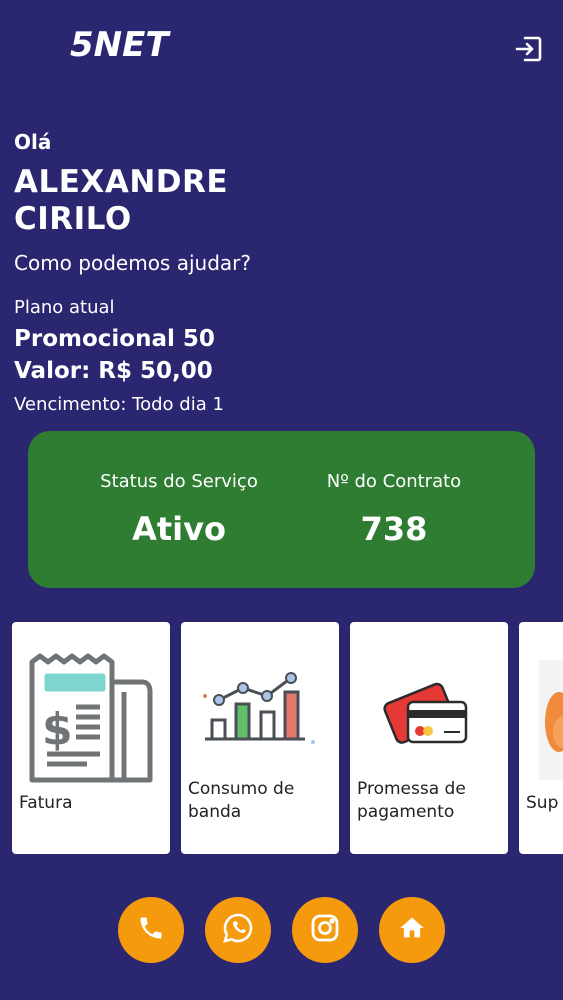 The height and width of the screenshot is (1000, 563). I want to click on svg-text: 5NET, so click(120, 43).